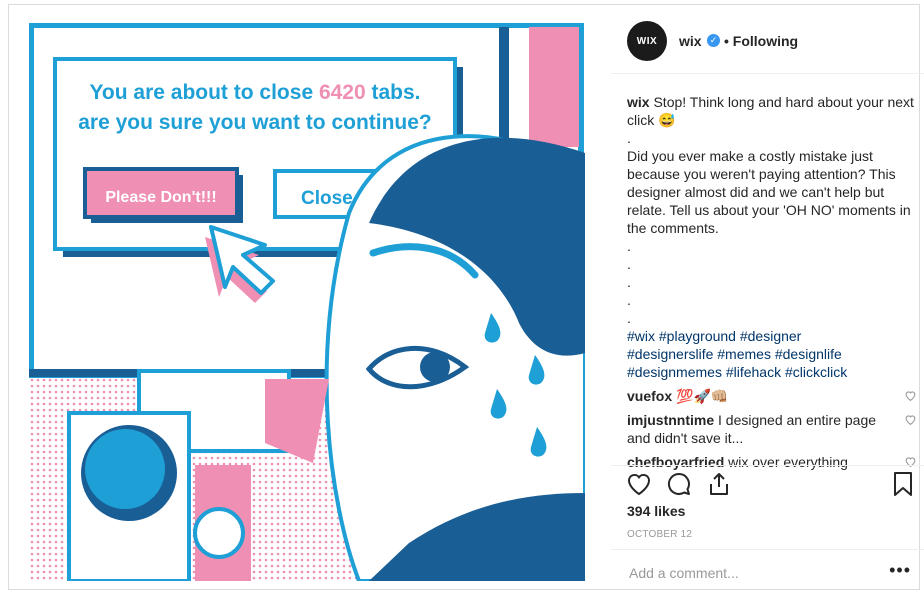 This screenshot has height=596, width=924. Describe the element at coordinates (702, 396) in the screenshot. I see `comment-text: 💯🚀👊🏼` at that location.